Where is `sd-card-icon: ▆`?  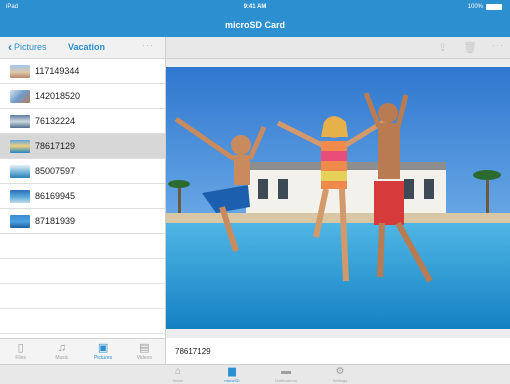 sd-card-icon: ▆ is located at coordinates (232, 371).